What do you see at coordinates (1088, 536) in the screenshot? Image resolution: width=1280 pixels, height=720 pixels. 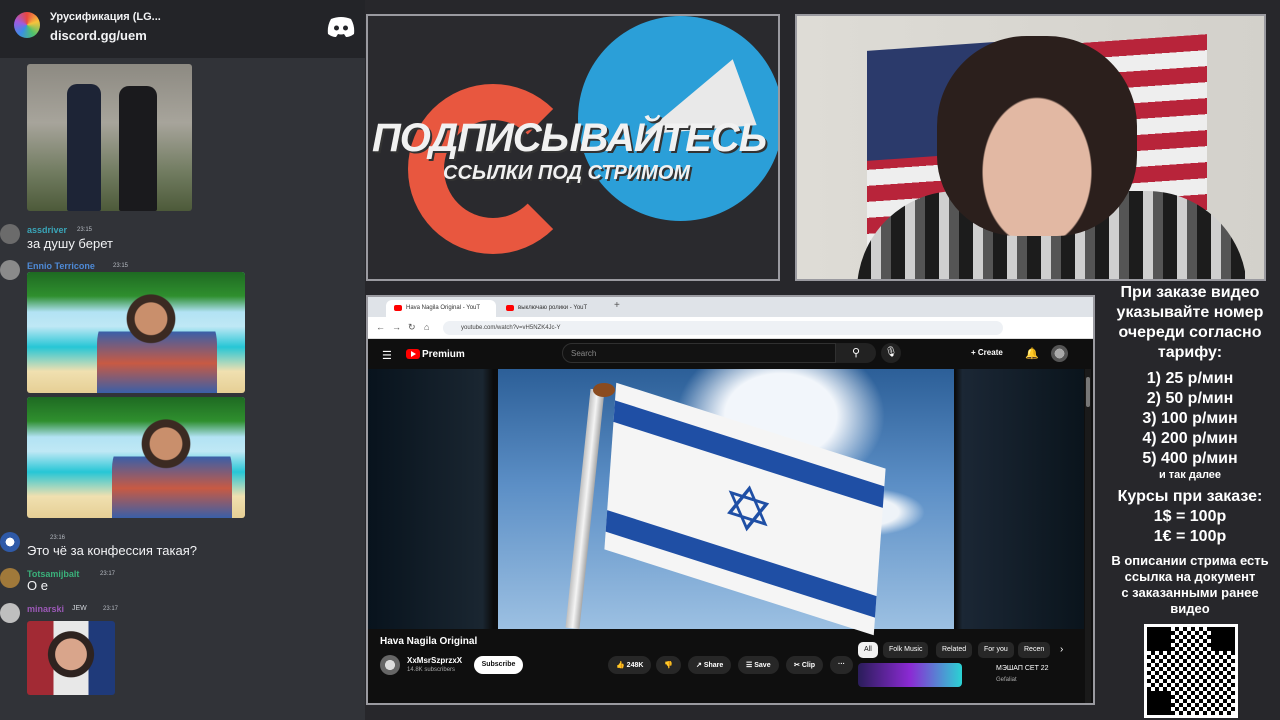 I see `scrollbar` at bounding box center [1088, 536].